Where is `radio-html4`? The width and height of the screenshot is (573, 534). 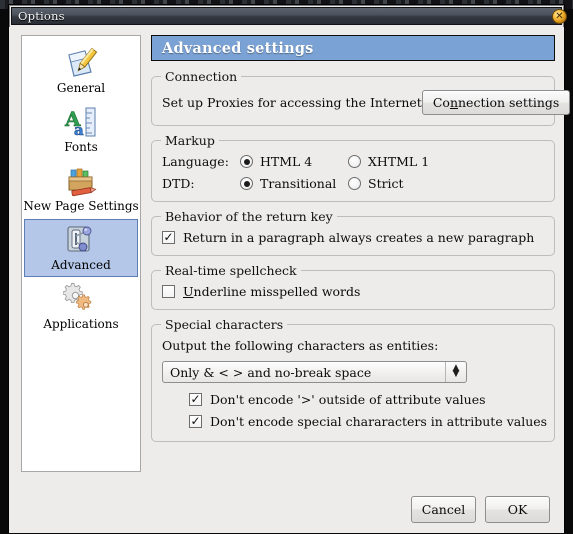 radio-html4 is located at coordinates (246, 161).